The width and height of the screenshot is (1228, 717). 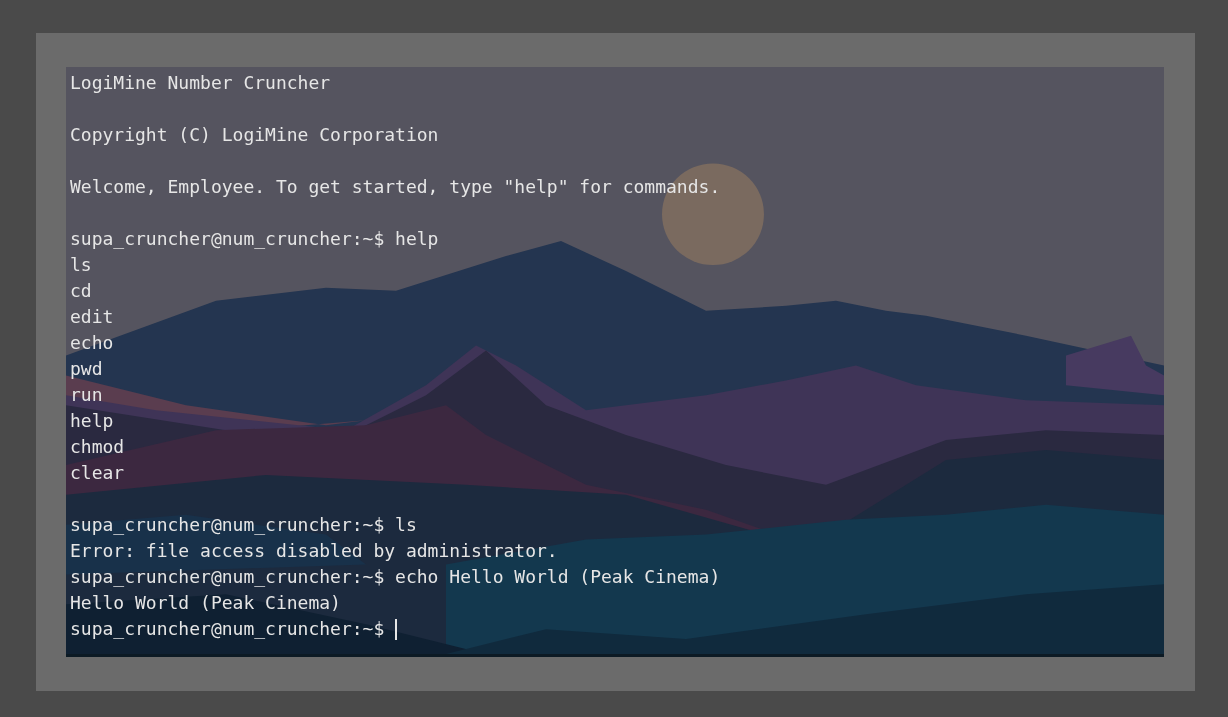 I want to click on terminal-line: cd, so click(x=81, y=291).